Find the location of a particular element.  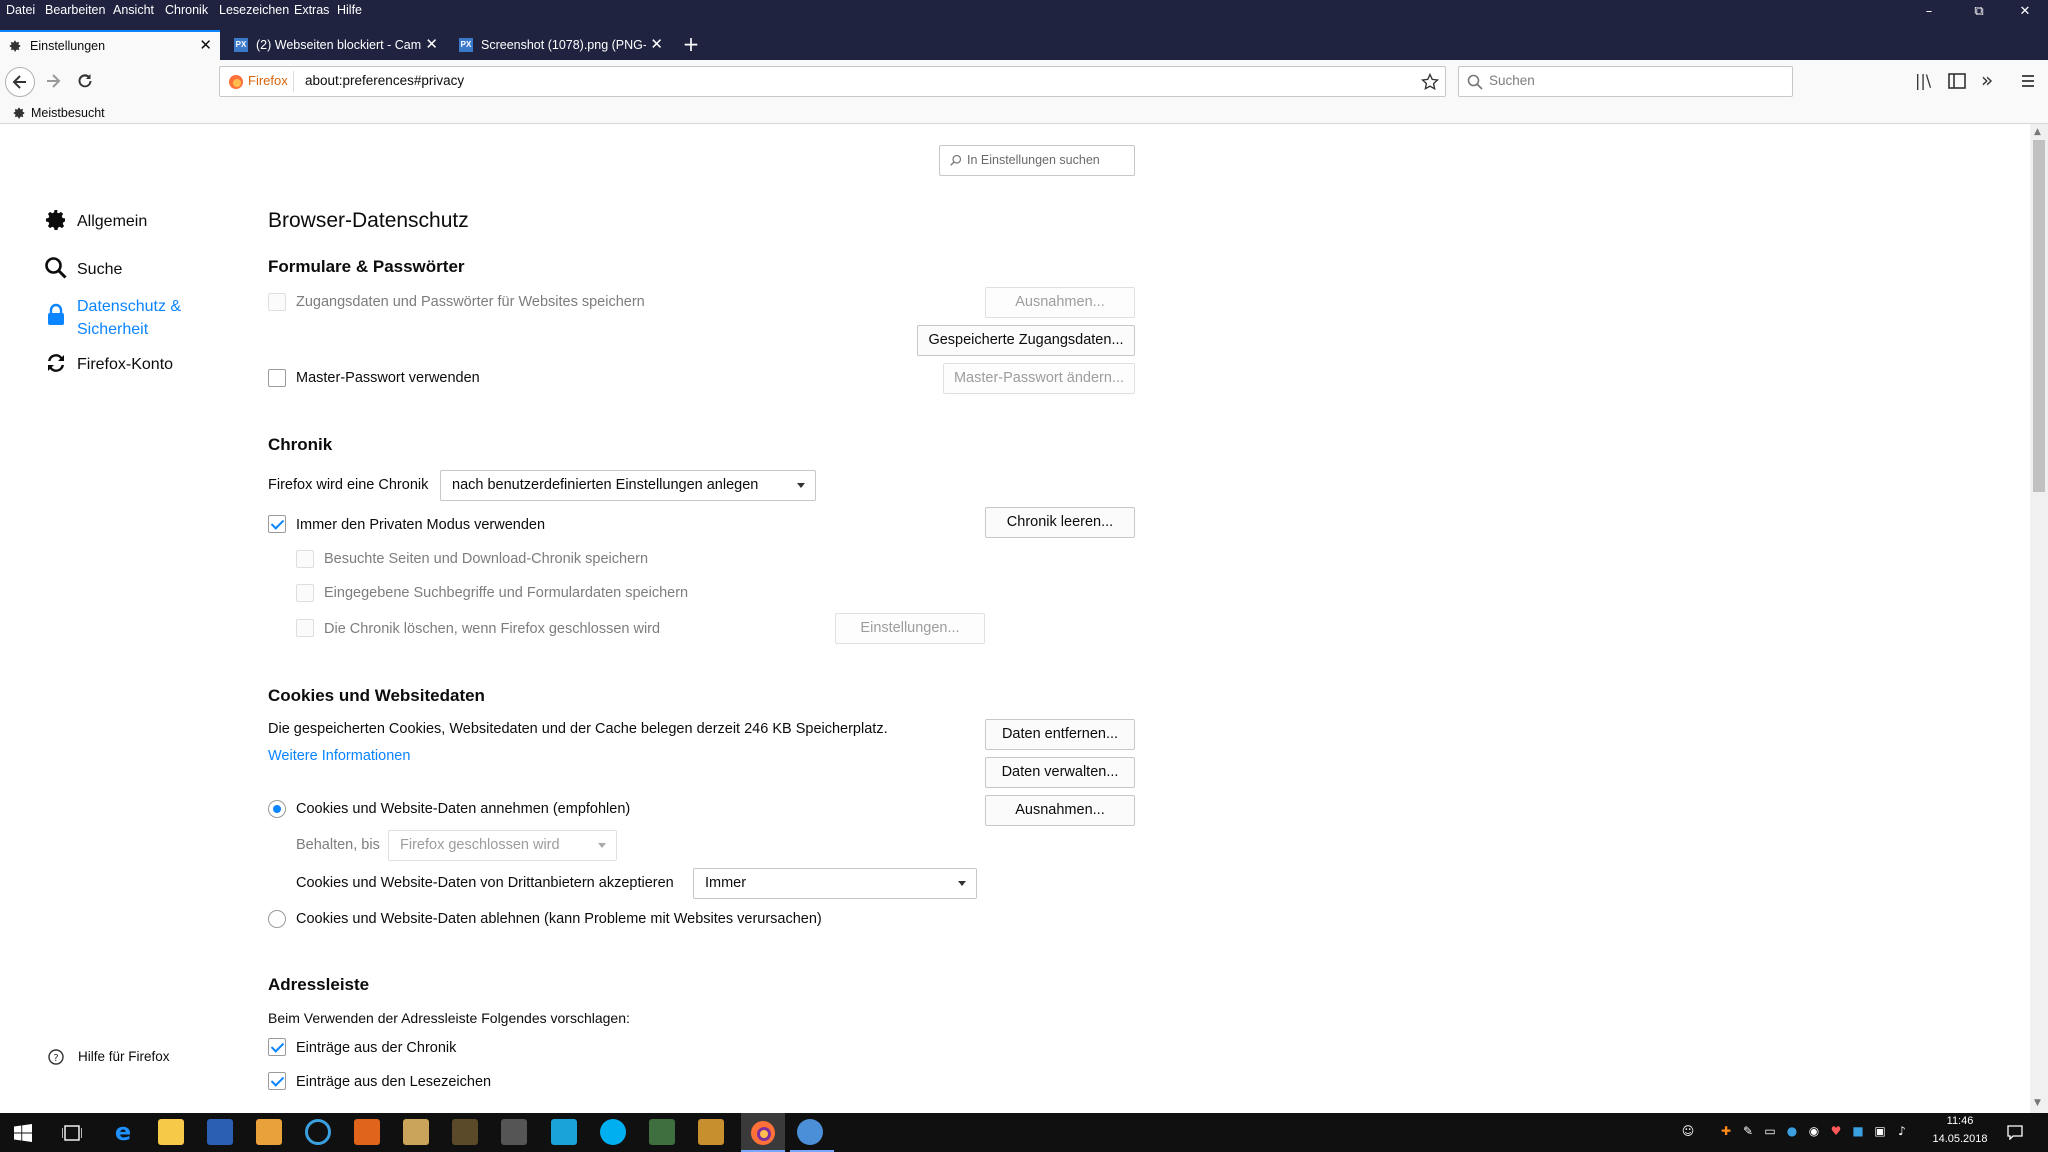

task-view-icon is located at coordinates (72, 1133).